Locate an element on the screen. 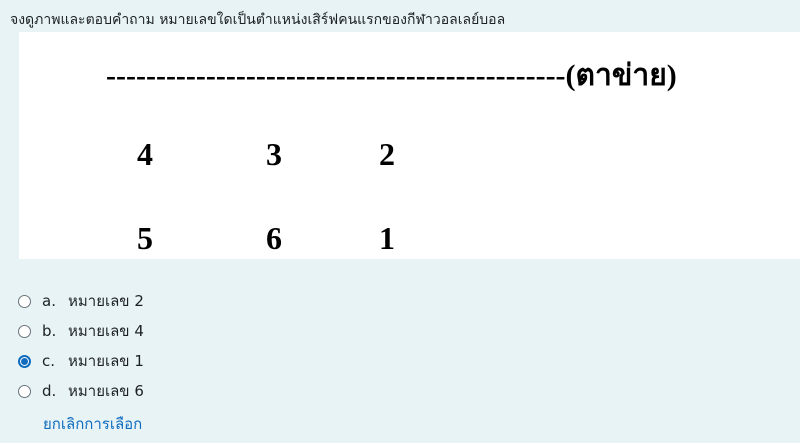 The image size is (800, 443). option-letter: c. is located at coordinates (49, 361).